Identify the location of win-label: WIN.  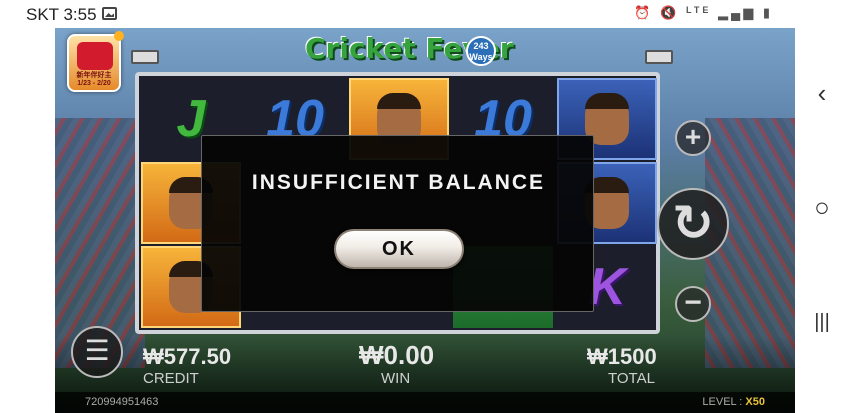
(396, 378).